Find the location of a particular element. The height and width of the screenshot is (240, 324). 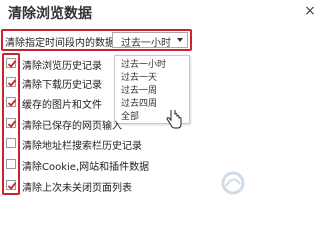

close-icon: × is located at coordinates (310, 11).